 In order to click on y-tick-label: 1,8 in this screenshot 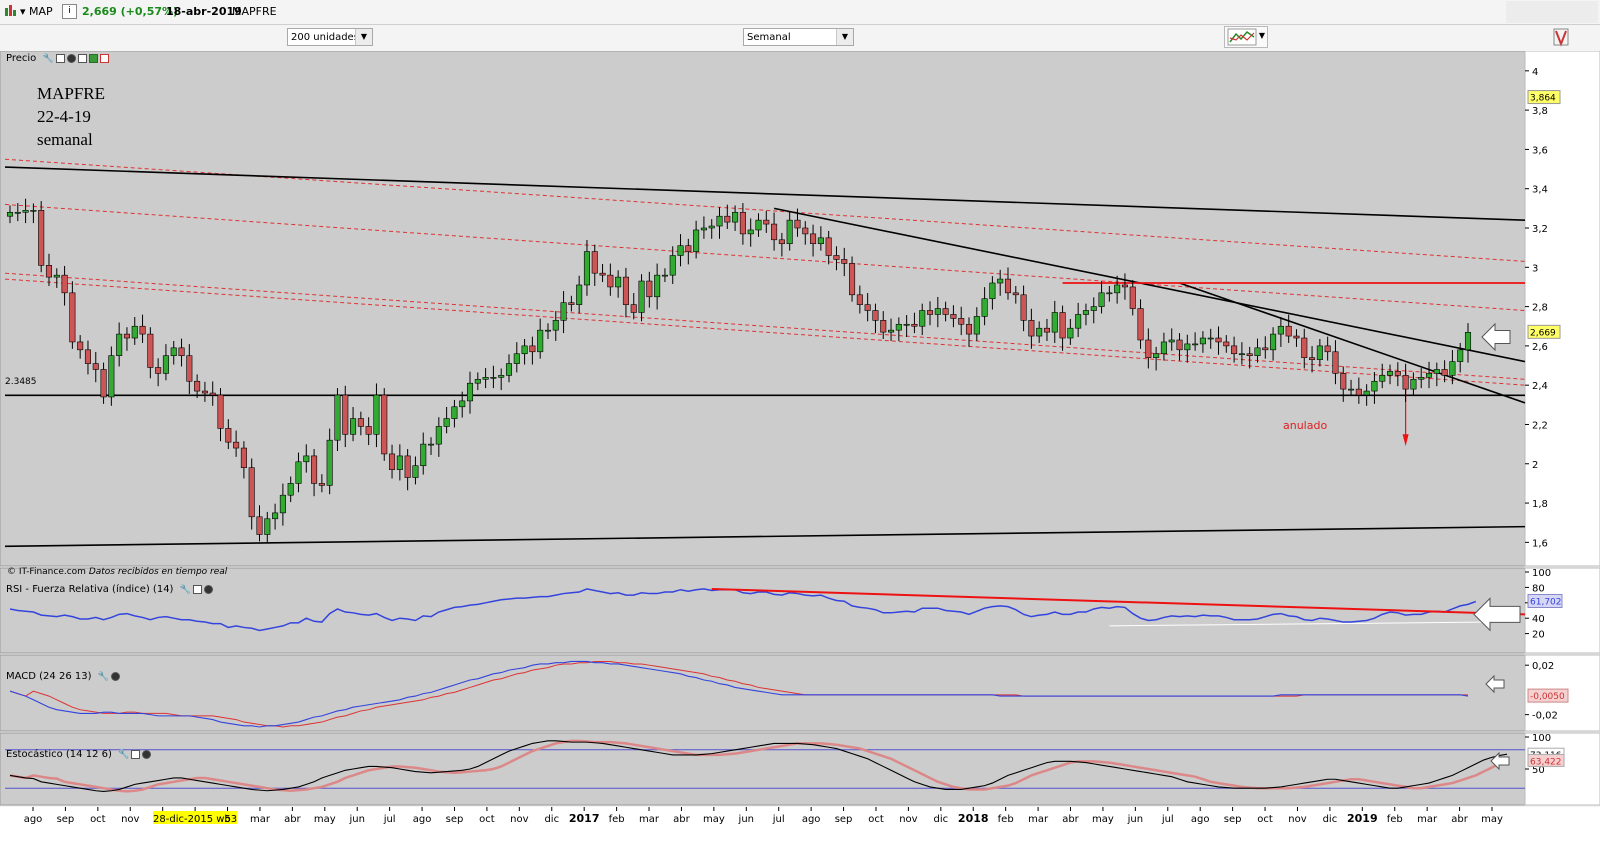, I will do `click(1540, 504)`.